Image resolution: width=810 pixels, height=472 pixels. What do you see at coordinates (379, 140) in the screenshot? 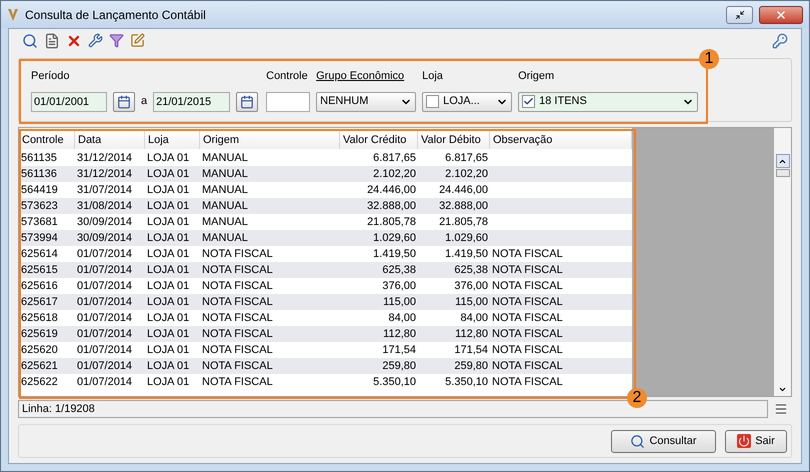
I see `column-header: Valor Crédito` at bounding box center [379, 140].